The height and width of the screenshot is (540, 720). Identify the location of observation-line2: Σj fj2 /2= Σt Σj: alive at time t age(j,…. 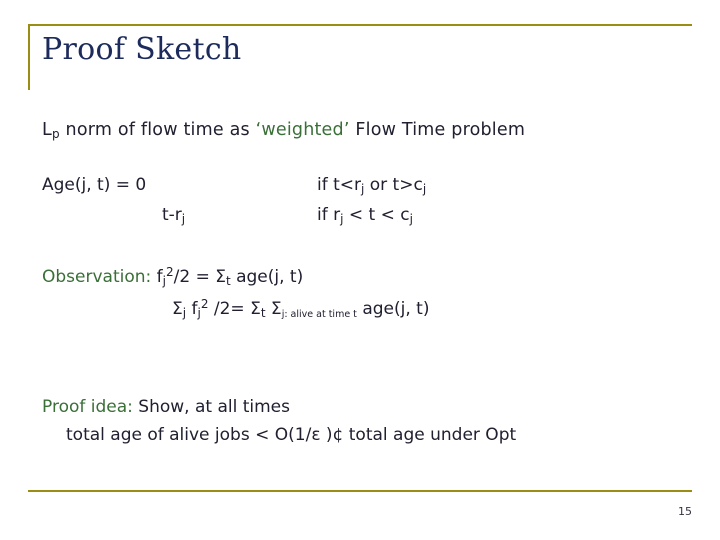
(300, 308).